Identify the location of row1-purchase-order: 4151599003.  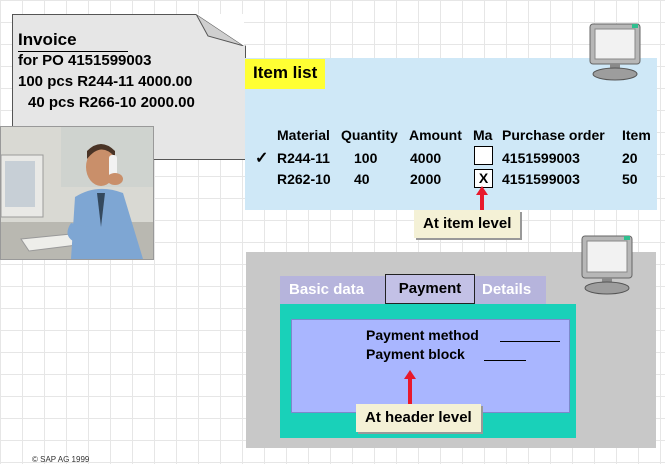
(541, 158).